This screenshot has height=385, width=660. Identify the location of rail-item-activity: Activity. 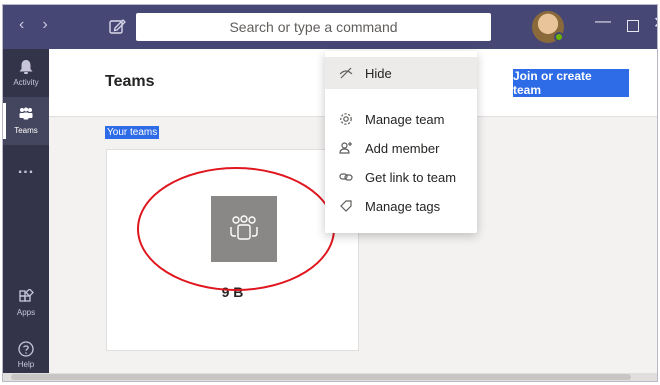
(26, 73).